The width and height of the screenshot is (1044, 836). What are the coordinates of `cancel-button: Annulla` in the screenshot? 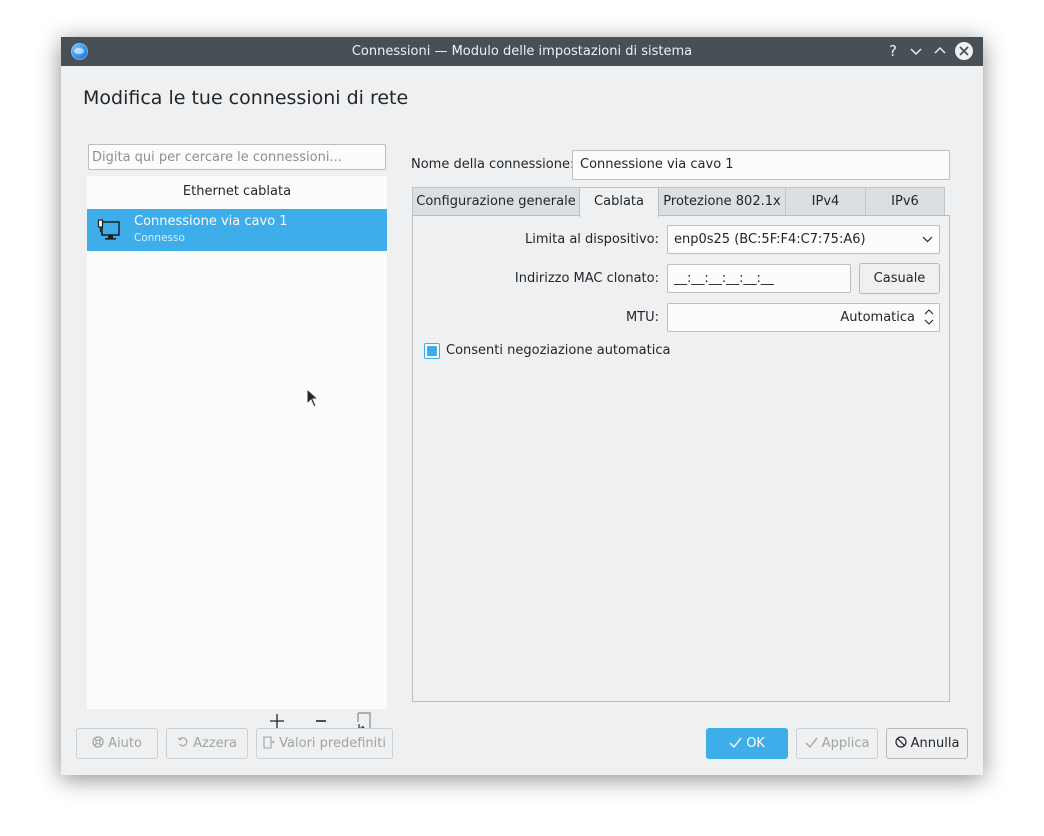 It's located at (927, 743).